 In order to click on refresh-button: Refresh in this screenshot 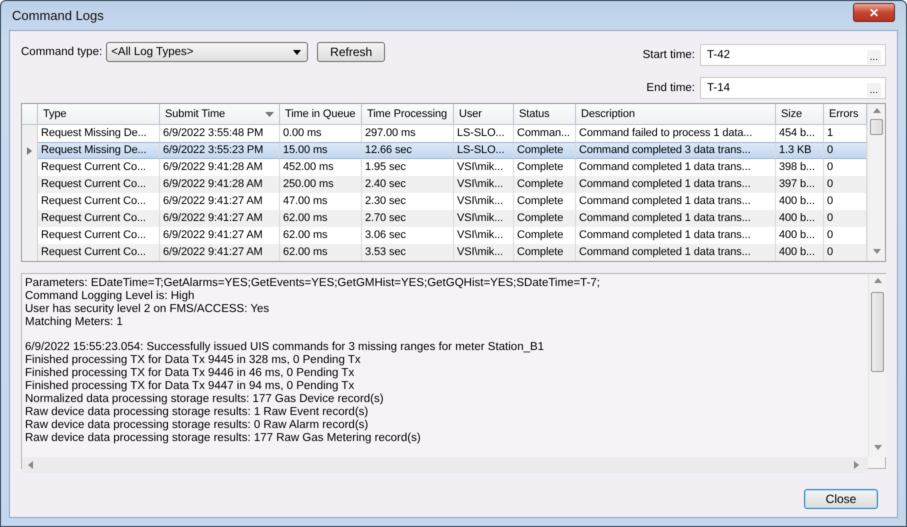, I will do `click(351, 52)`.